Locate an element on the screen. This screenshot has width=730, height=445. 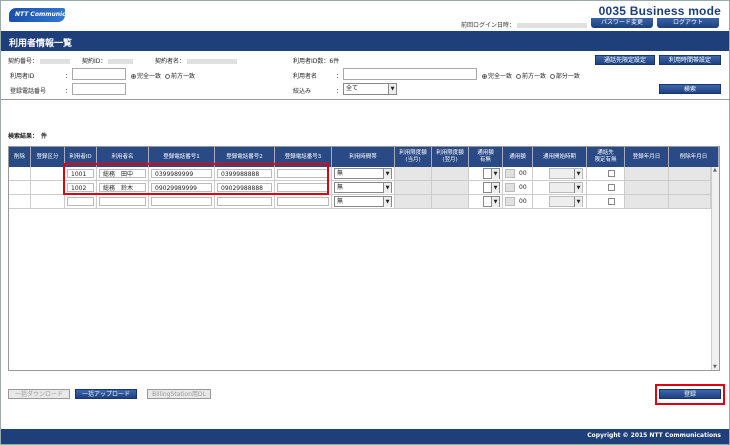
bulk-upload-button: 一括アップロード is located at coordinates (106, 394).